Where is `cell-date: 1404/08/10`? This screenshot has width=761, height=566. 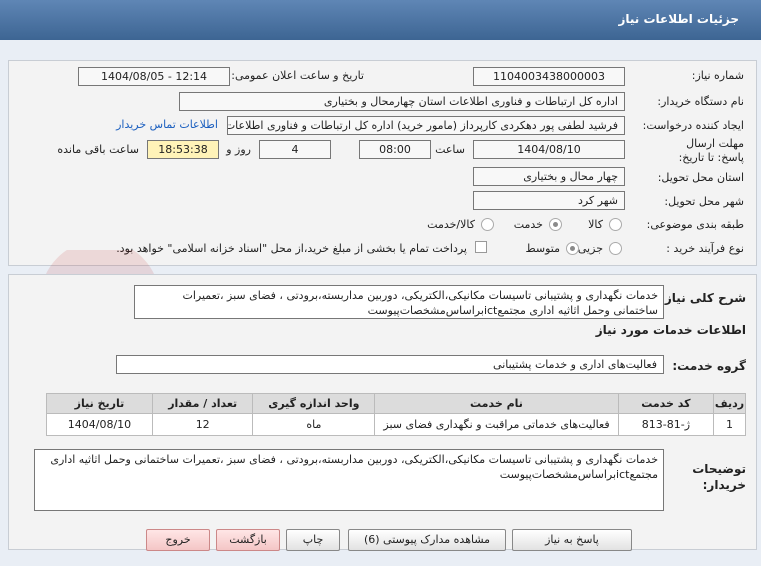
cell-date: 1404/08/10 is located at coordinates (99, 424).